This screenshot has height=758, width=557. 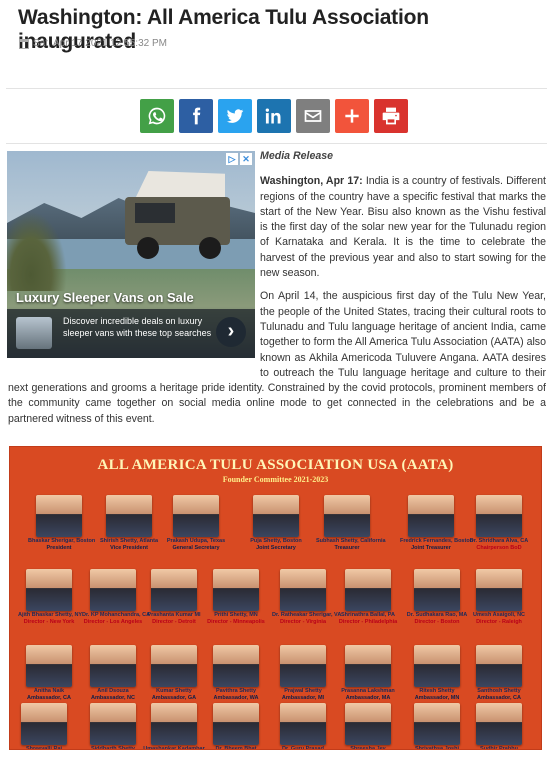 I want to click on twitter-share-button, so click(x=235, y=116).